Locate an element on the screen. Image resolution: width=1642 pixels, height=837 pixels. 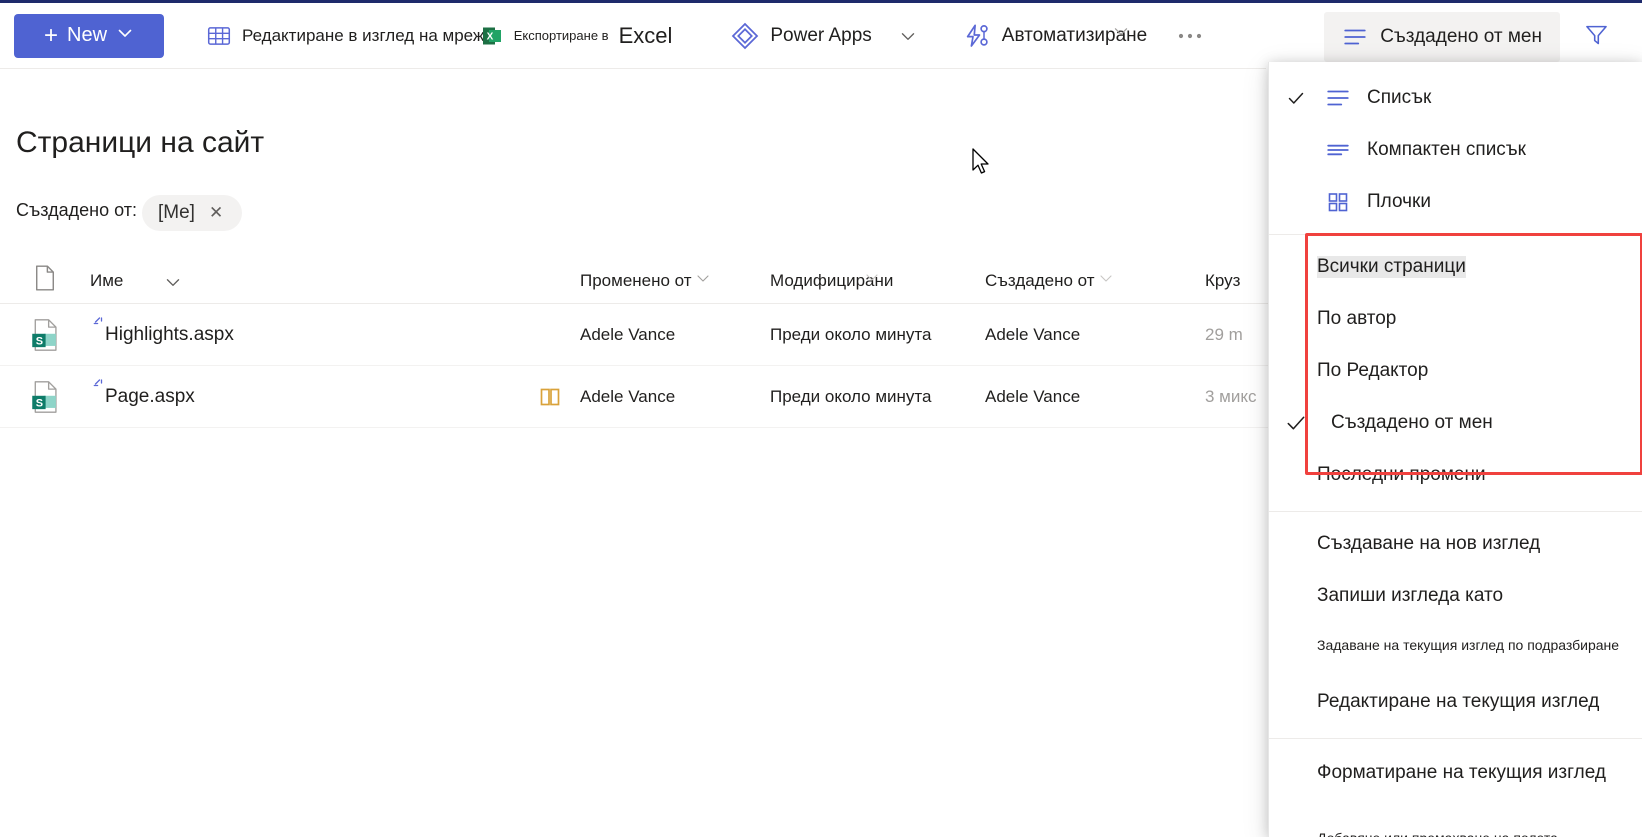
power-apps-button: Power Apps is located at coordinates (800, 36).